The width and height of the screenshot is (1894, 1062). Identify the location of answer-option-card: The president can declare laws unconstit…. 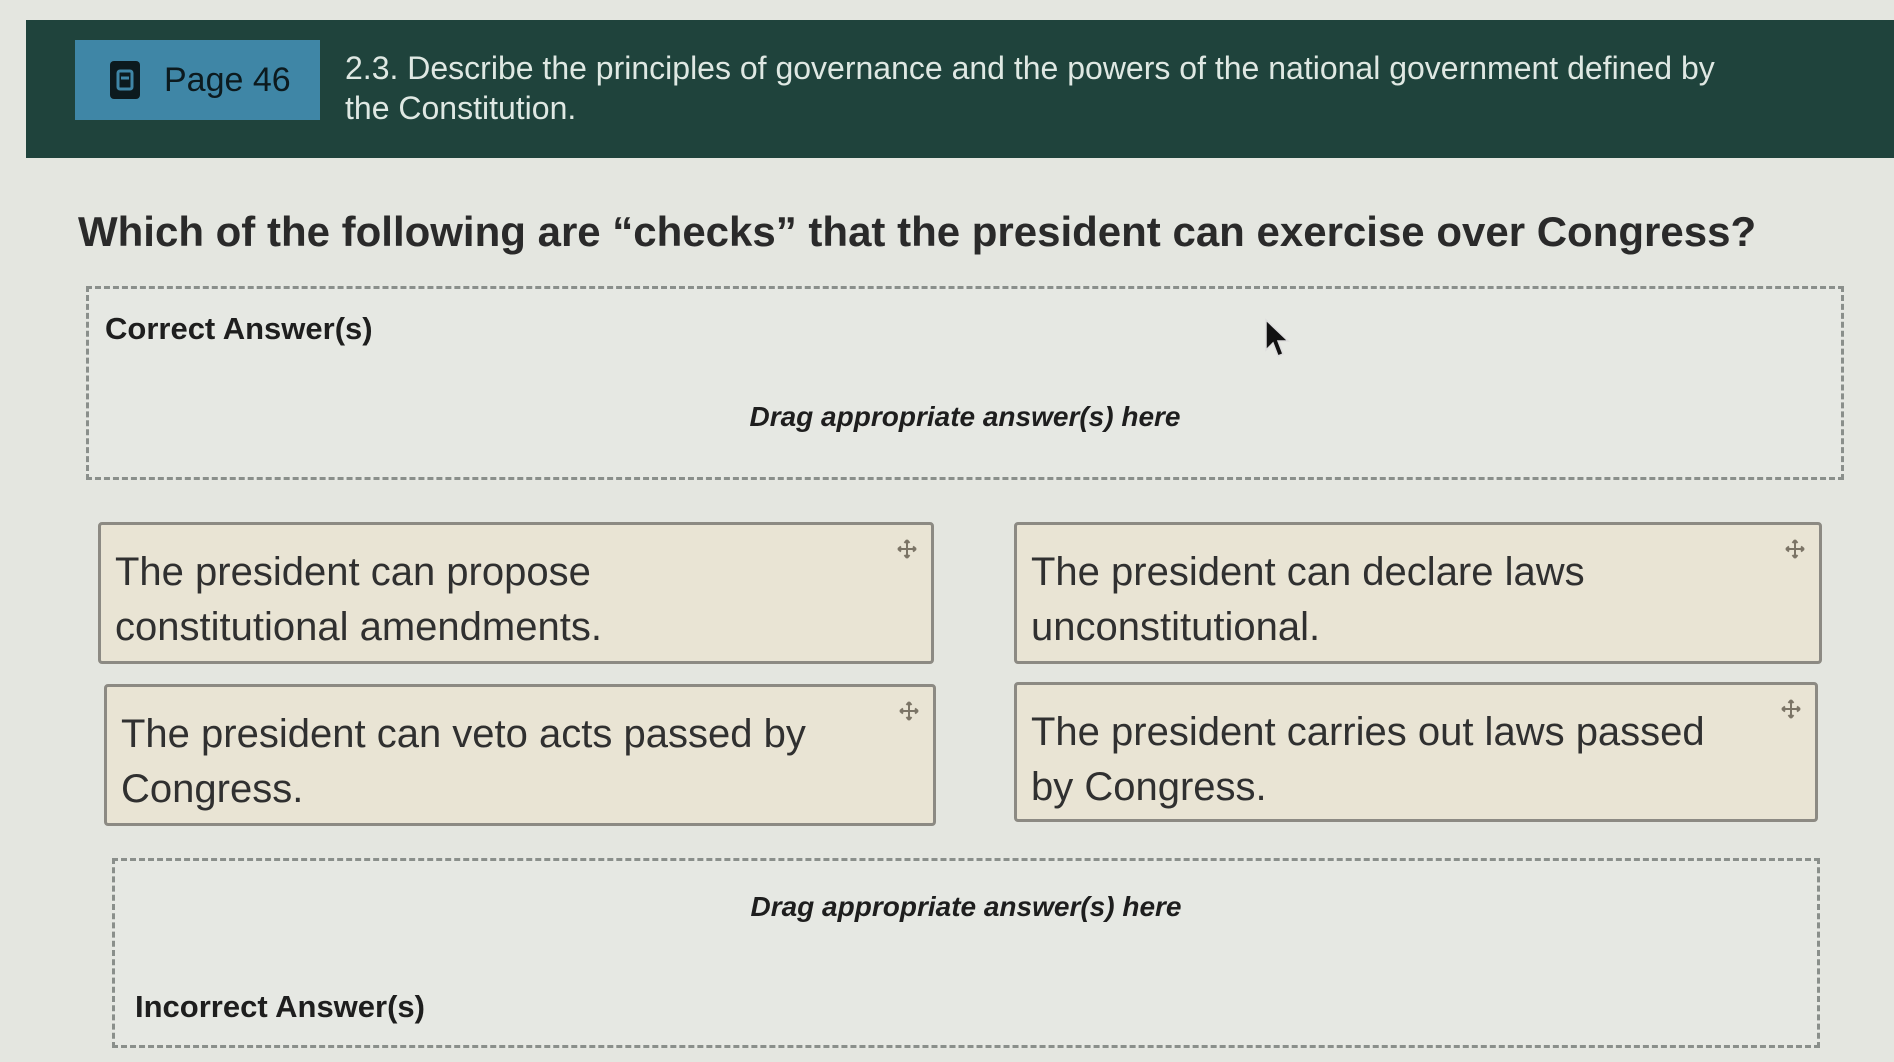
(1418, 593).